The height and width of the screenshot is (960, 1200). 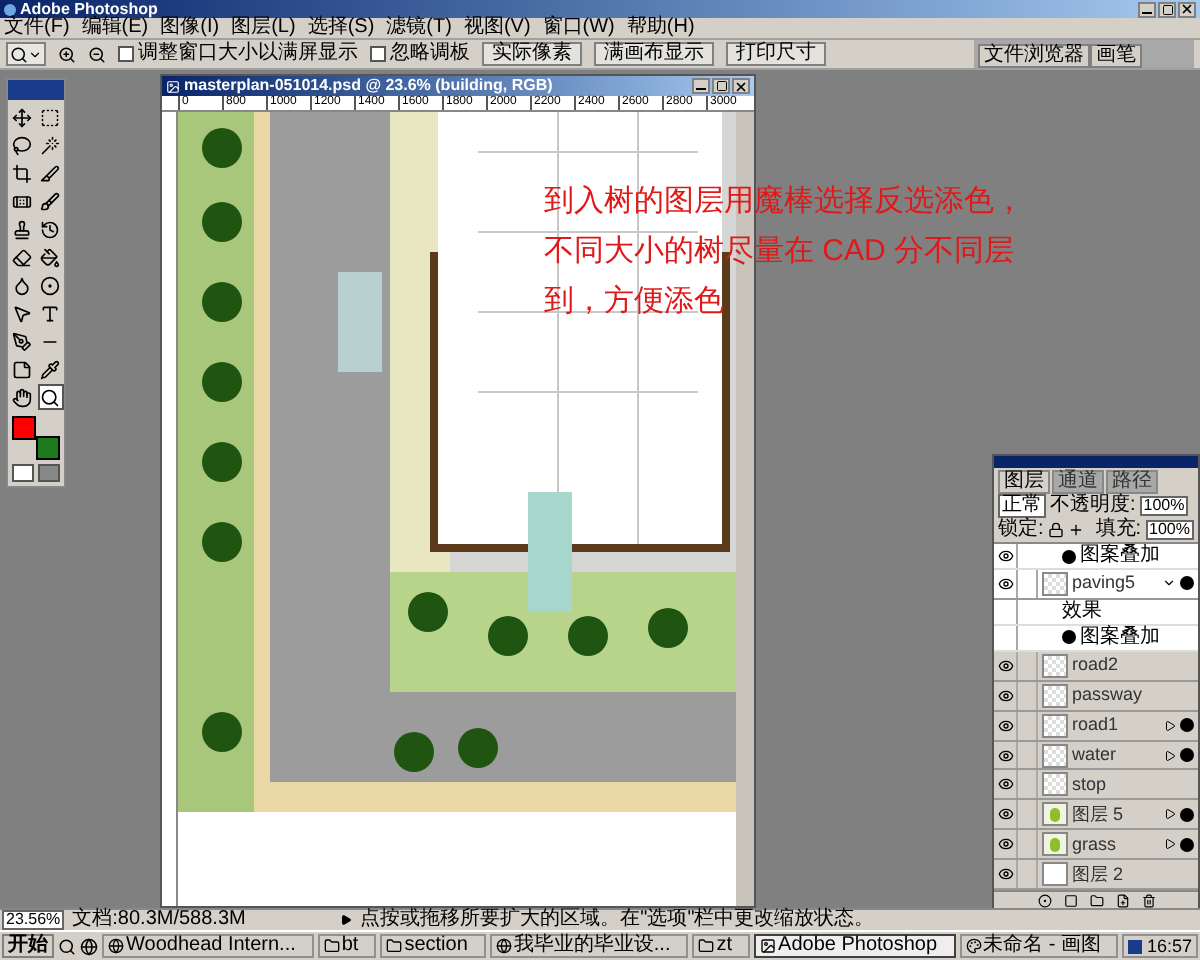 I want to click on layer-row: stop, so click(x=1096, y=785).